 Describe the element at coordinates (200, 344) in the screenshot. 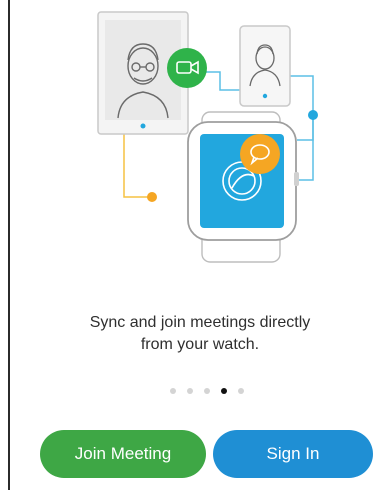

I see `tagline-line-2: from your watch.` at that location.